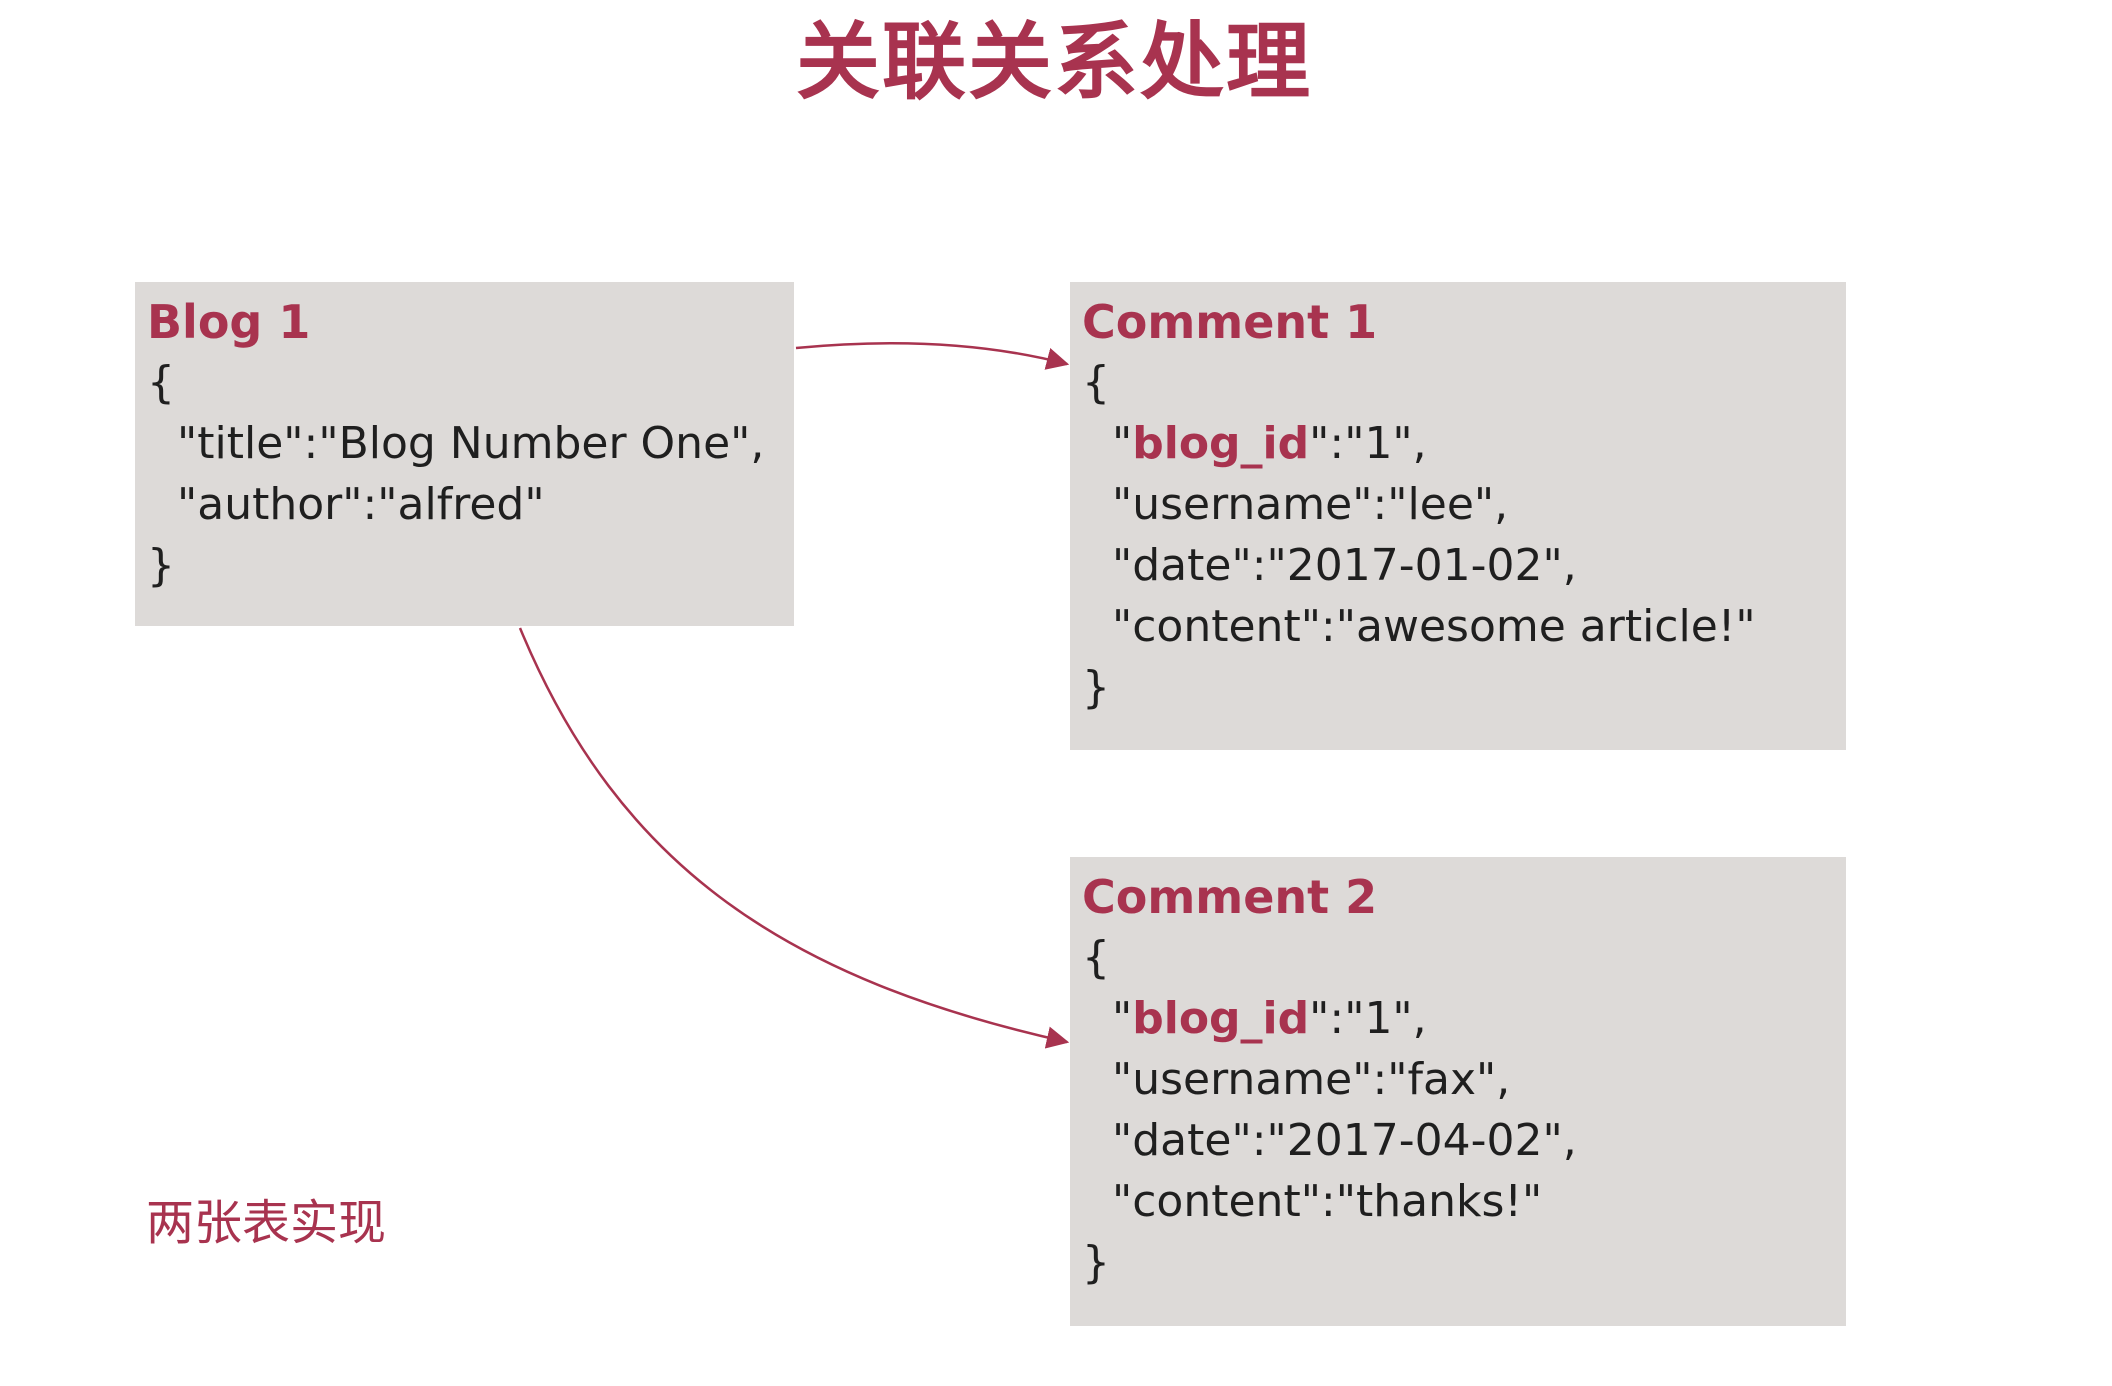  Describe the element at coordinates (161, 565) in the screenshot. I see `blog-close-brace: }` at that location.